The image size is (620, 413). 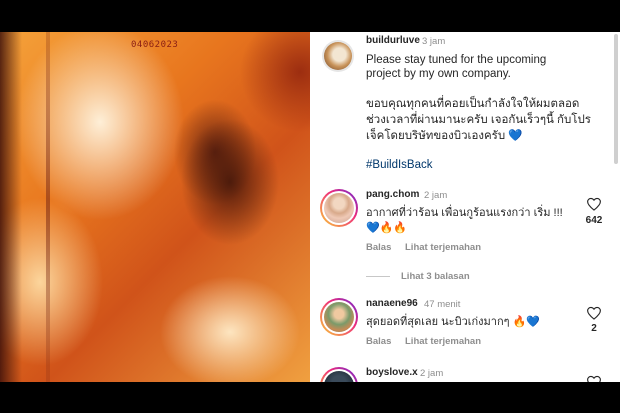 I want to click on comment-text-line-2: 💙🔥🔥, so click(x=387, y=228).